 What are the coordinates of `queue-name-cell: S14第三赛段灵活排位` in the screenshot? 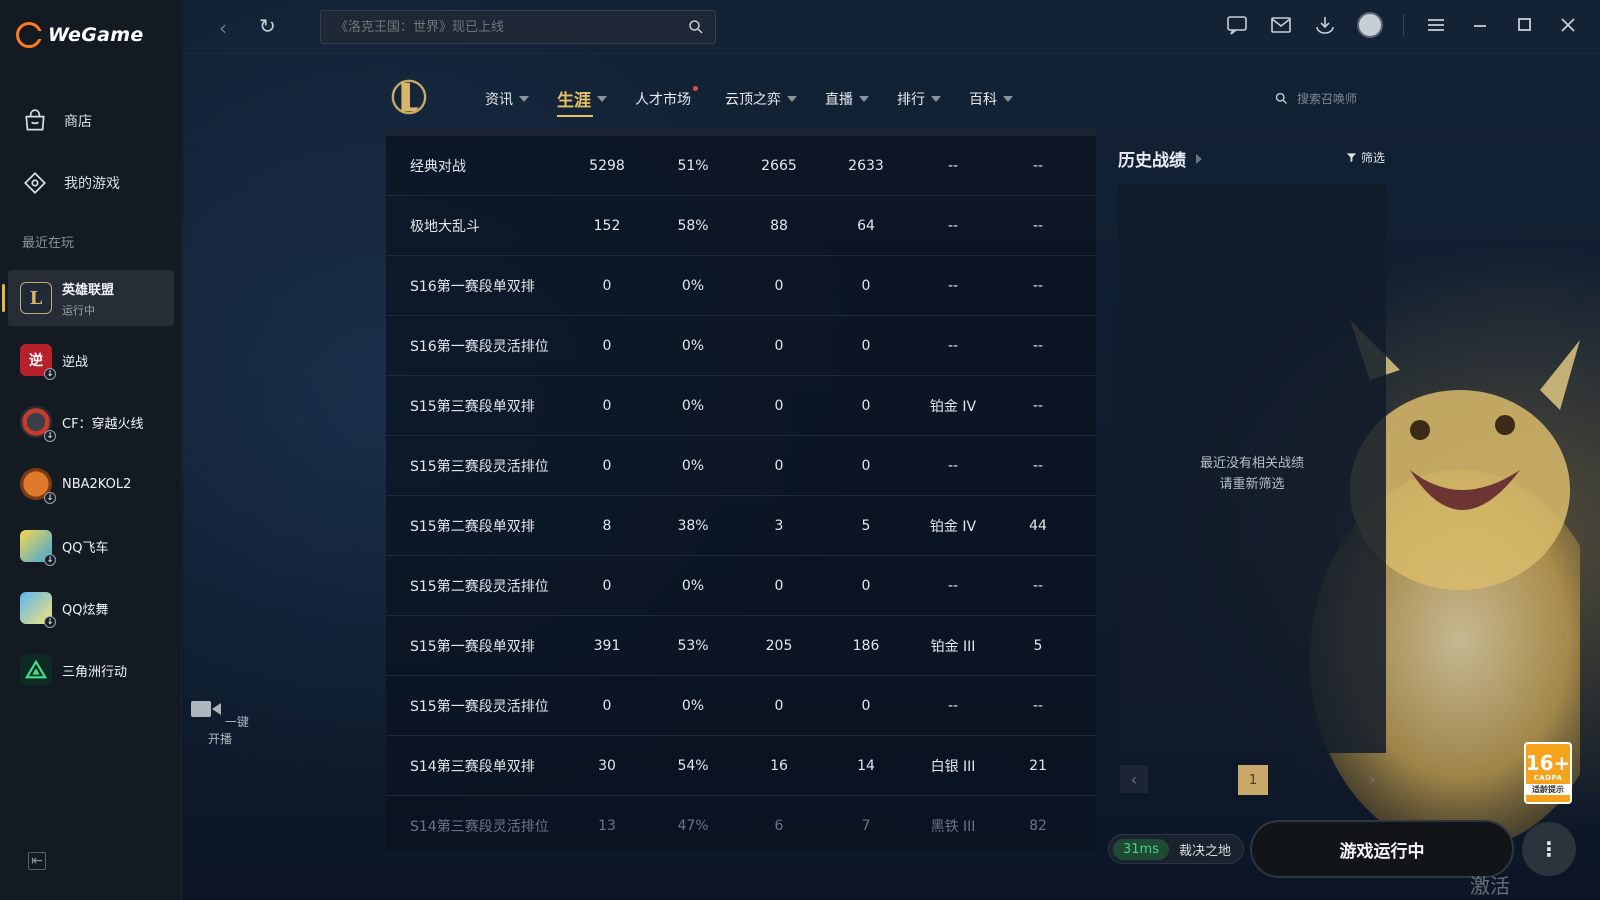 It's located at (479, 826).